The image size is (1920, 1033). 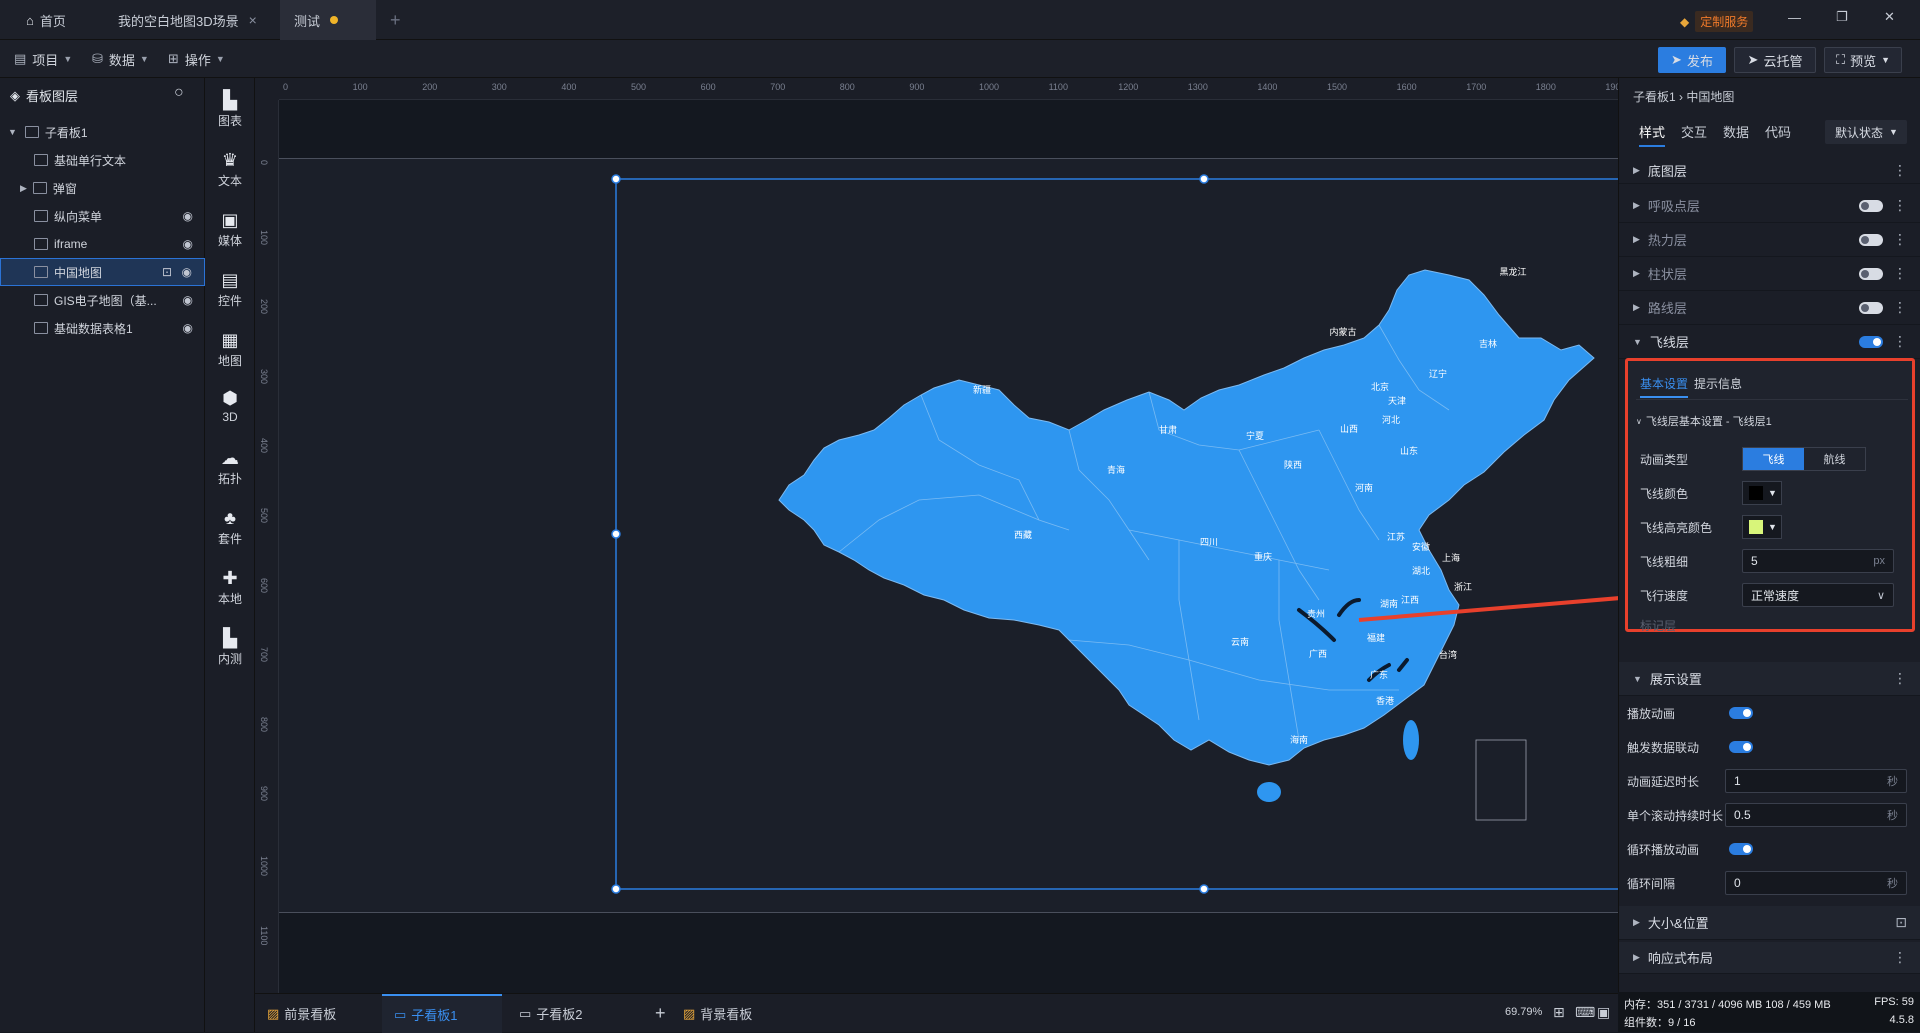 What do you see at coordinates (1769, 308) in the screenshot?
I see `section-route-layer: ▶ 路线层 ⋮` at bounding box center [1769, 308].